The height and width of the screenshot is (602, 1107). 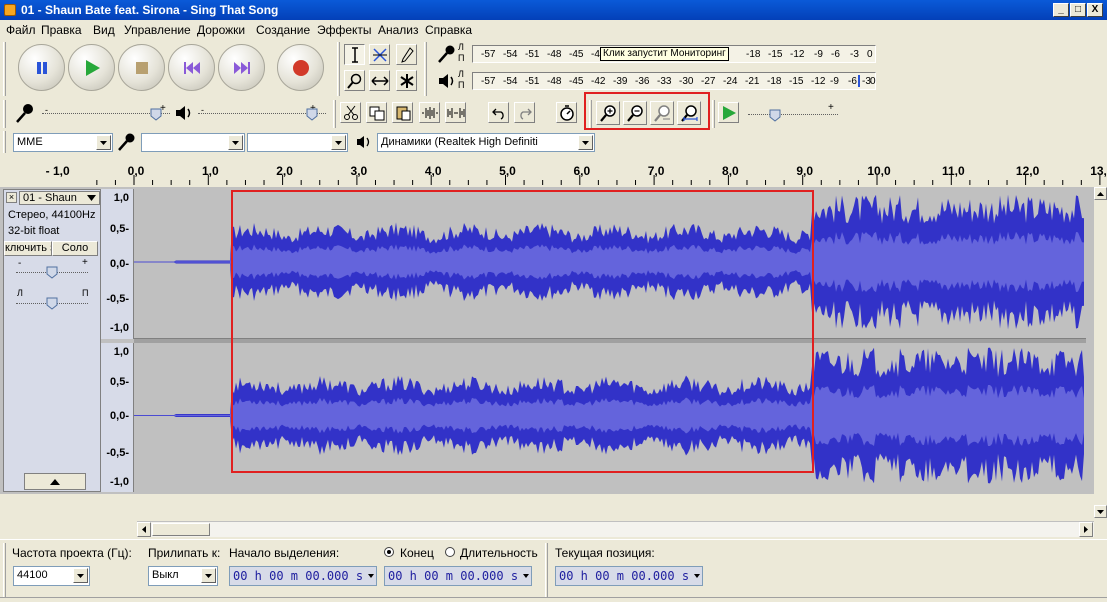 I want to click on output-device-select: Динамики (Realtek High Definiti, so click(x=486, y=142).